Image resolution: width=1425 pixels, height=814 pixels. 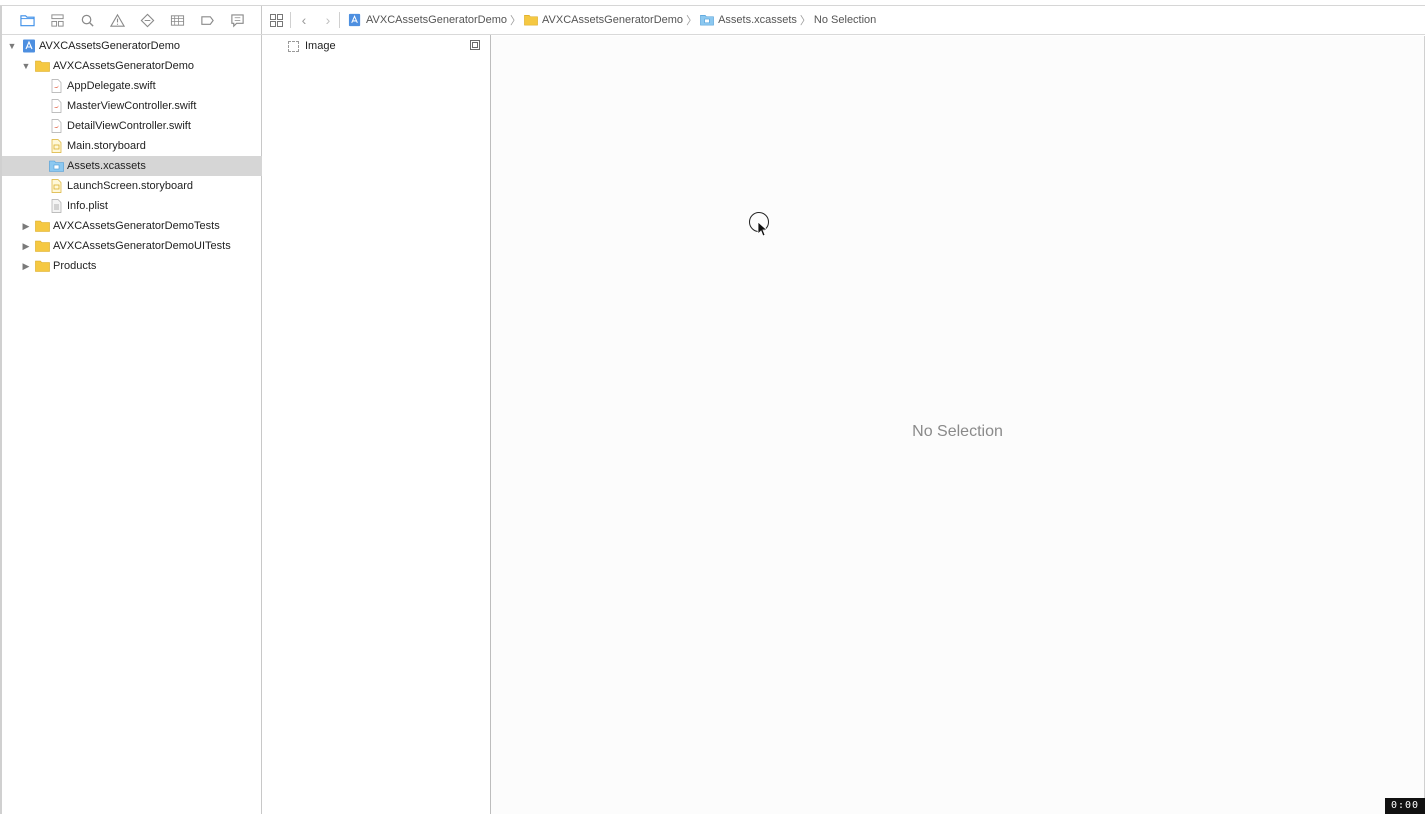 What do you see at coordinates (87, 206) in the screenshot?
I see `tree-row-label: Info.plist` at bounding box center [87, 206].